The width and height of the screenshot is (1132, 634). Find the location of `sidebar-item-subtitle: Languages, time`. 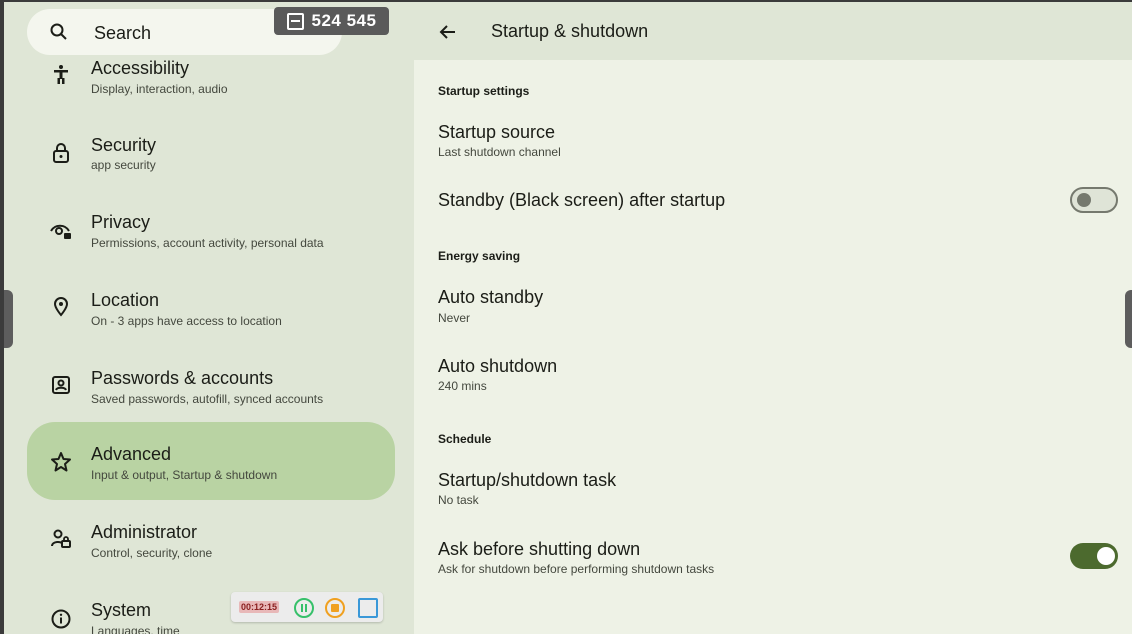

sidebar-item-subtitle: Languages, time is located at coordinates (135, 629).